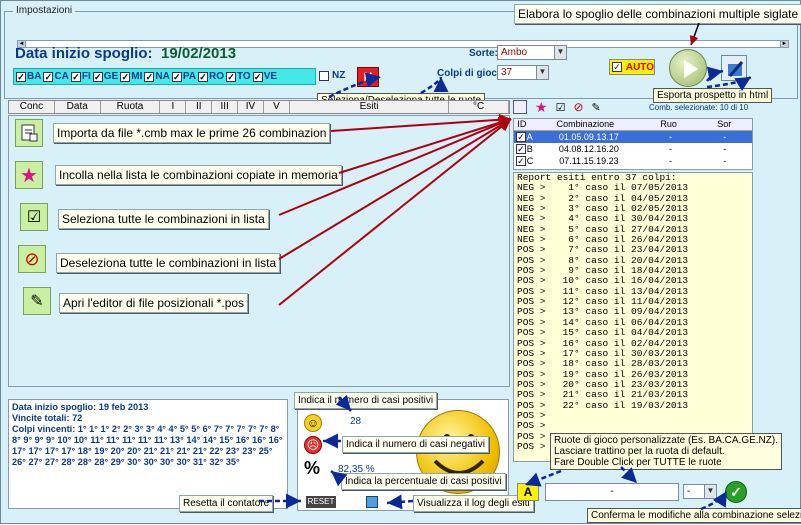 This screenshot has height=525, width=801. I want to click on stats-total: Vincite totali: 72, so click(47, 418).